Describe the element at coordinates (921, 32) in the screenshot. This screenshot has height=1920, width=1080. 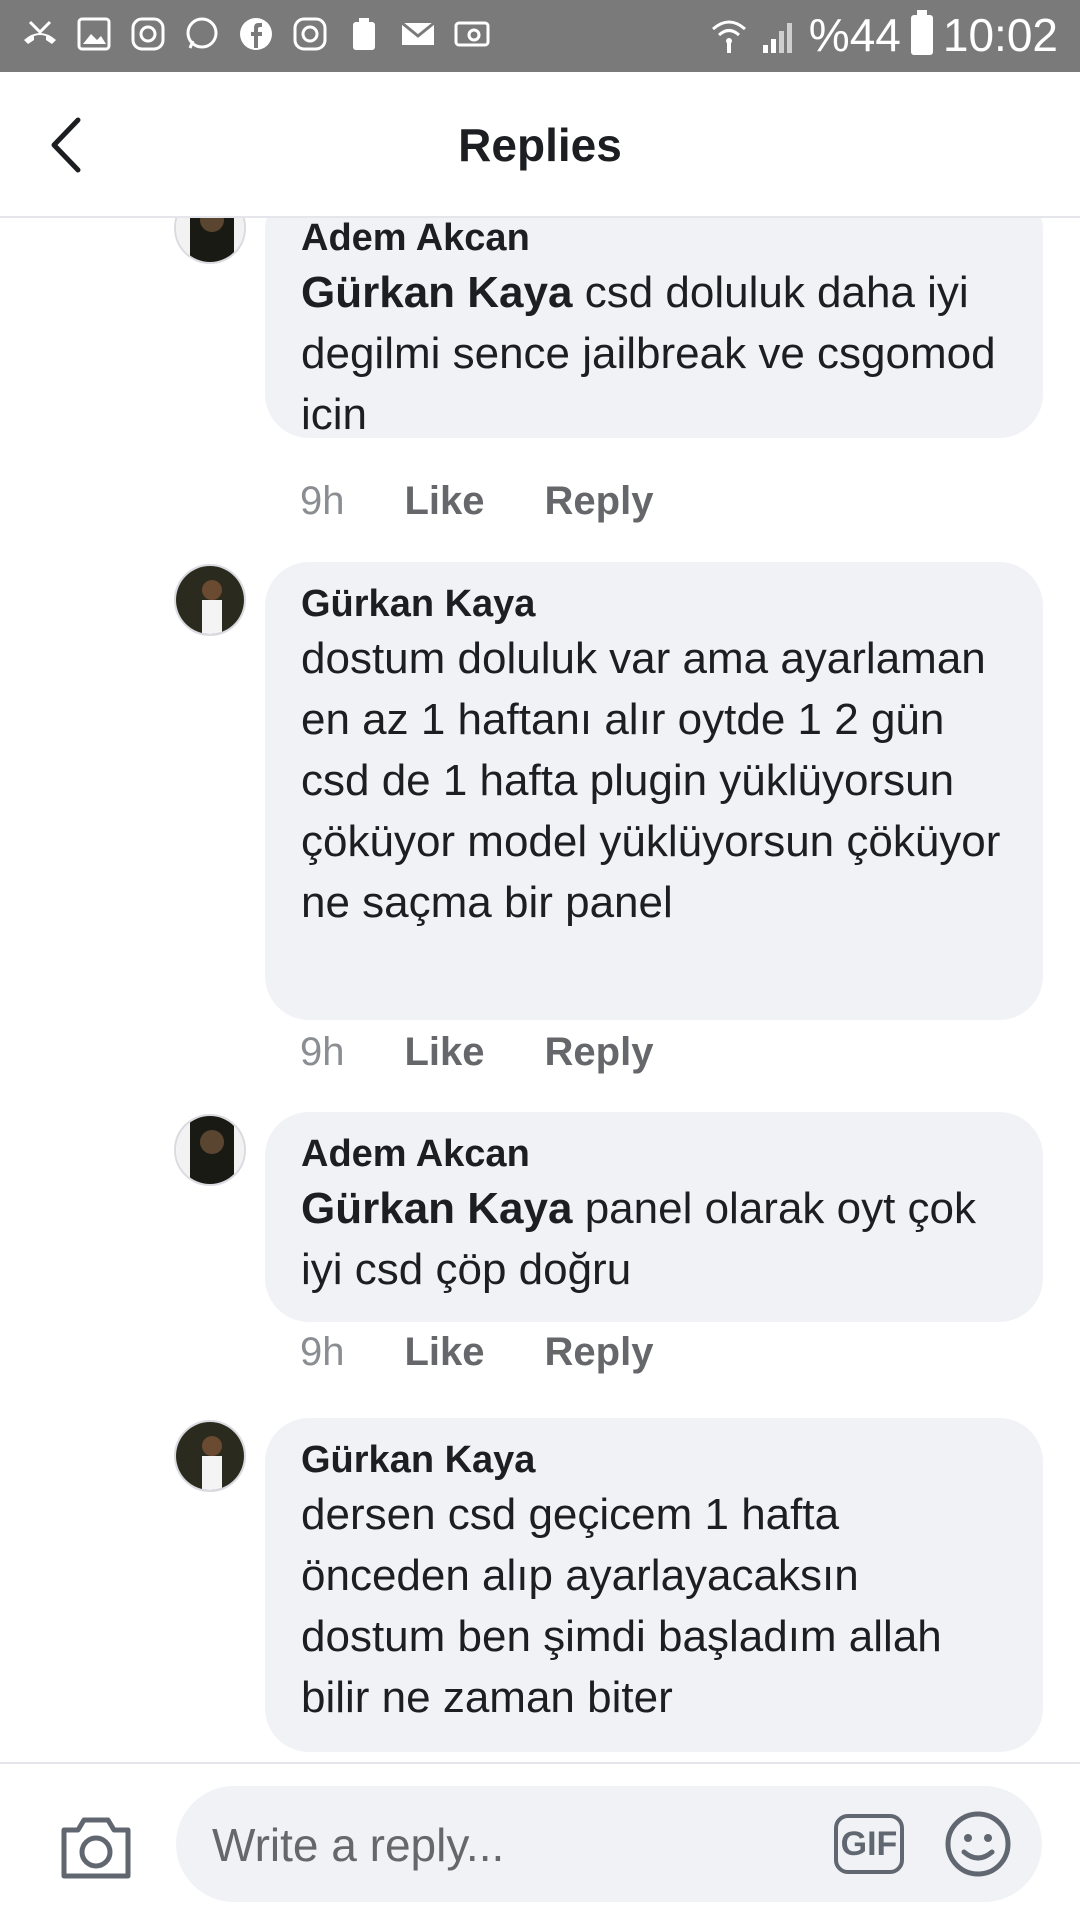
I see `battery-icon` at that location.